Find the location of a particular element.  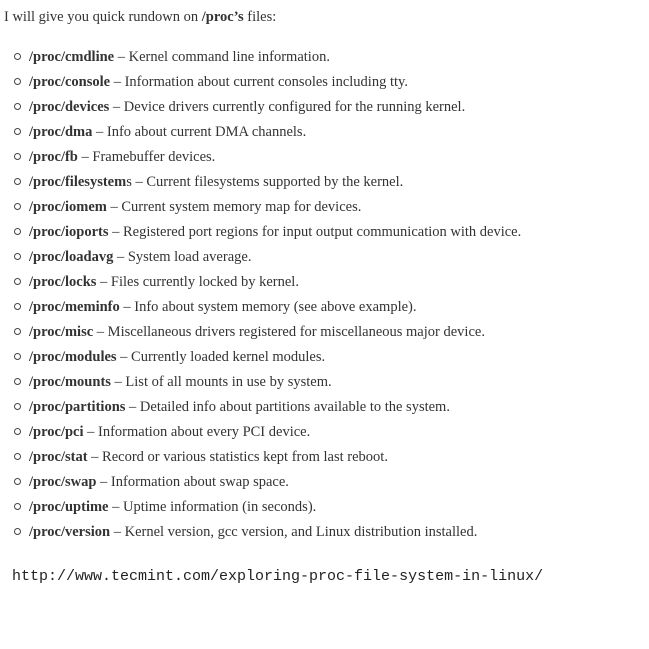

proc-description: – Uptime information (in seconds). is located at coordinates (212, 507).